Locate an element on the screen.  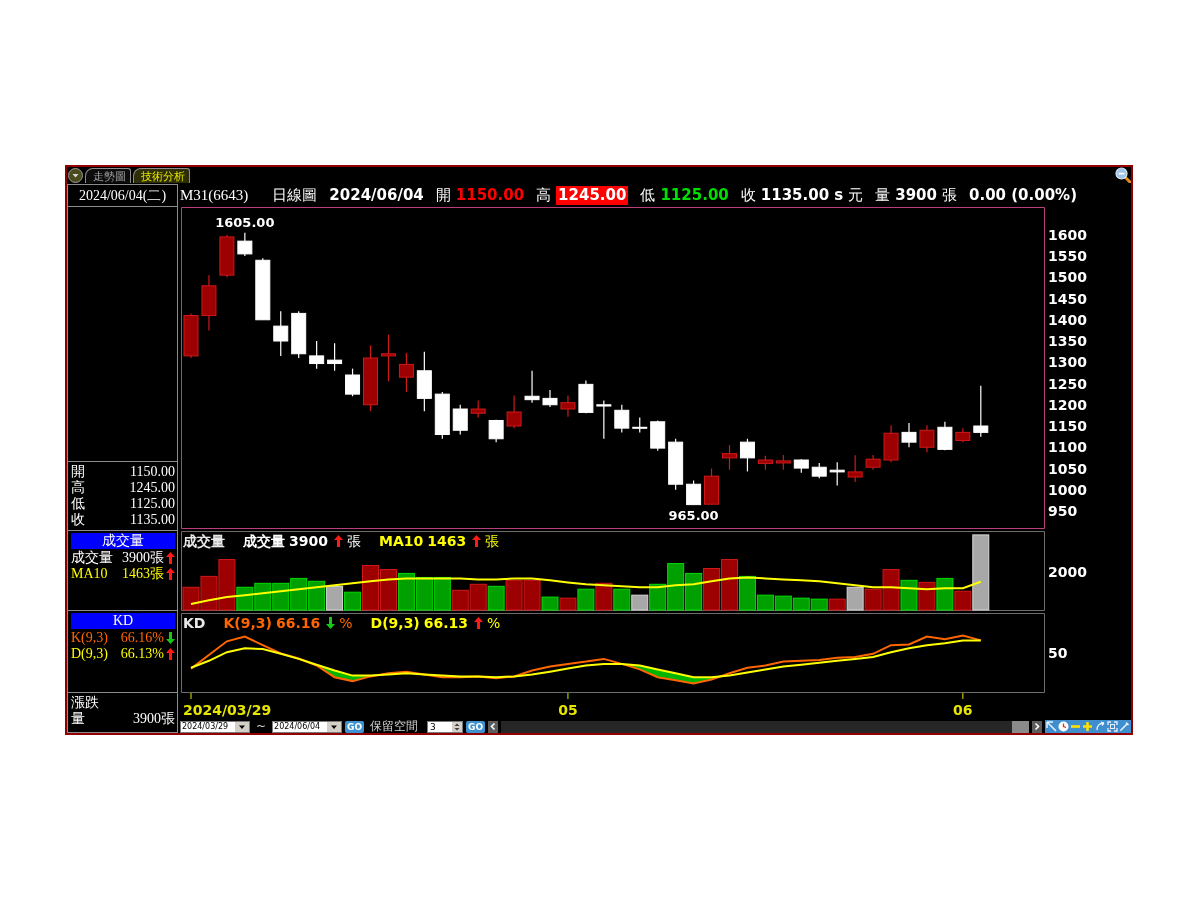
date-label: 2024/03/29 is located at coordinates (227, 710).